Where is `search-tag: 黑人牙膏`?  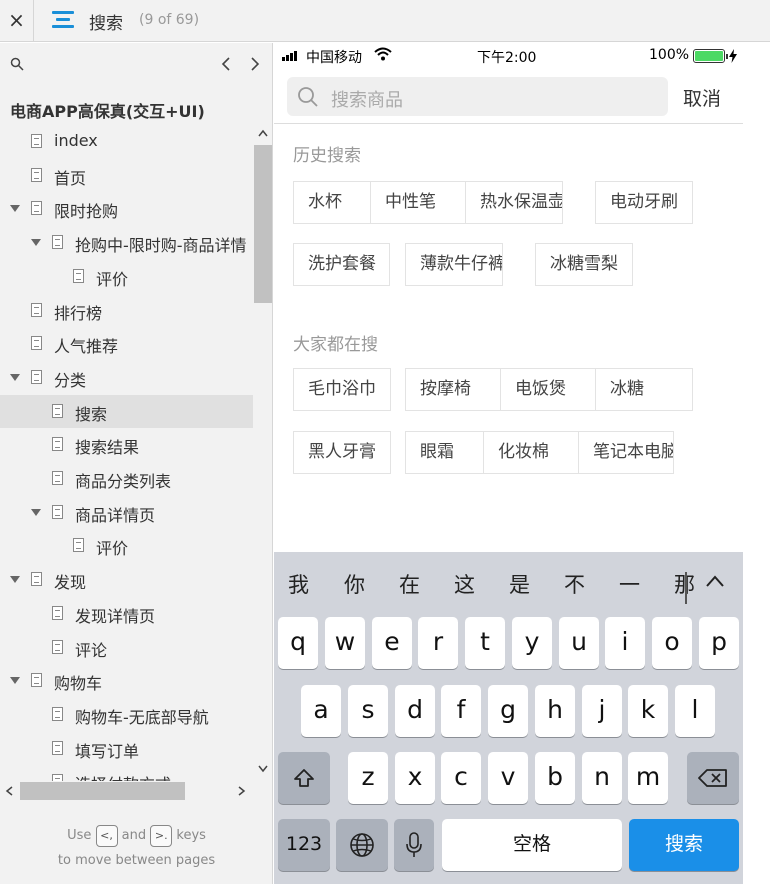
search-tag: 黑人牙膏 is located at coordinates (342, 452).